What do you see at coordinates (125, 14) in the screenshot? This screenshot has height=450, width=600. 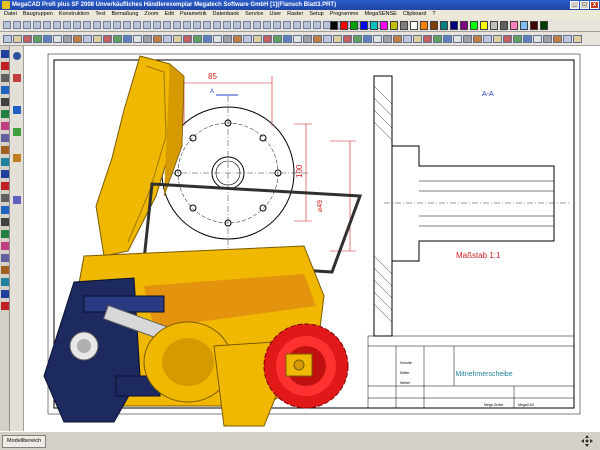 I see `menu-item: Bemaßung` at bounding box center [125, 14].